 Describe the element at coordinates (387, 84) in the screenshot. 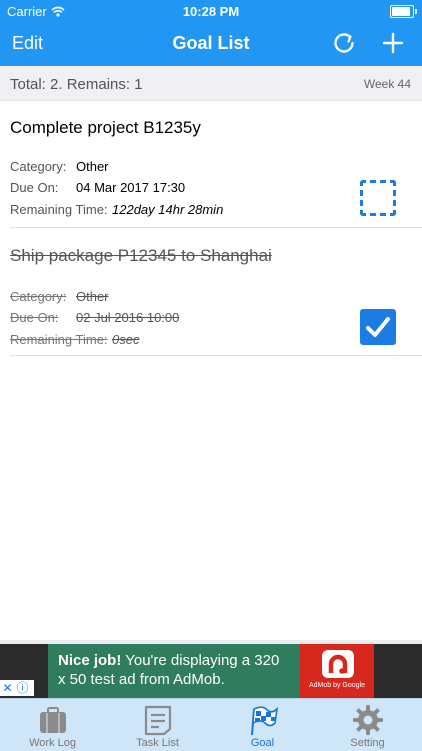

I see `week-label: Week 44` at that location.